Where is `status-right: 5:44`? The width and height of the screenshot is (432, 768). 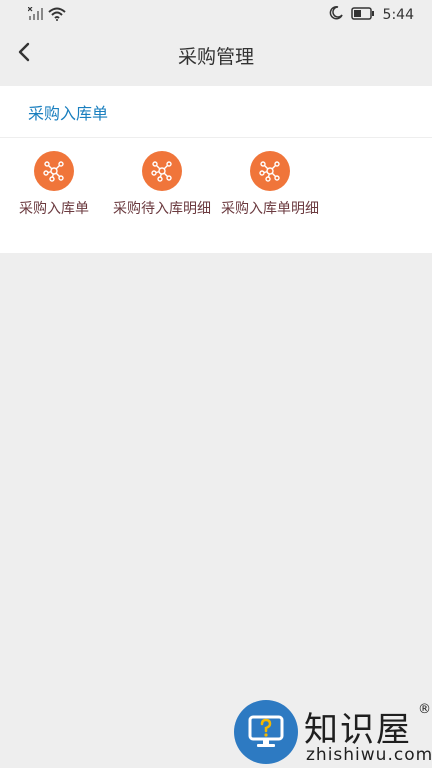
status-right: 5:44 is located at coordinates (371, 15).